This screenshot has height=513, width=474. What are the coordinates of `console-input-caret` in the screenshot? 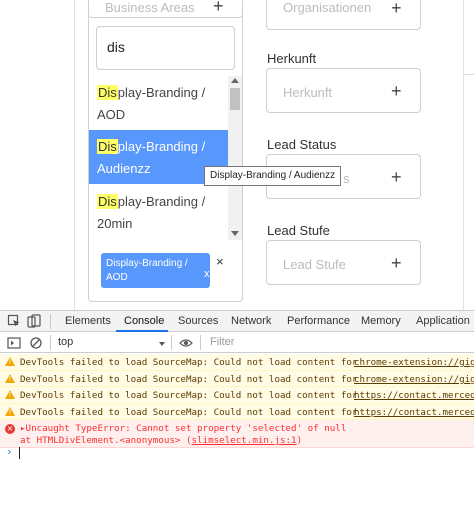 It's located at (19, 453).